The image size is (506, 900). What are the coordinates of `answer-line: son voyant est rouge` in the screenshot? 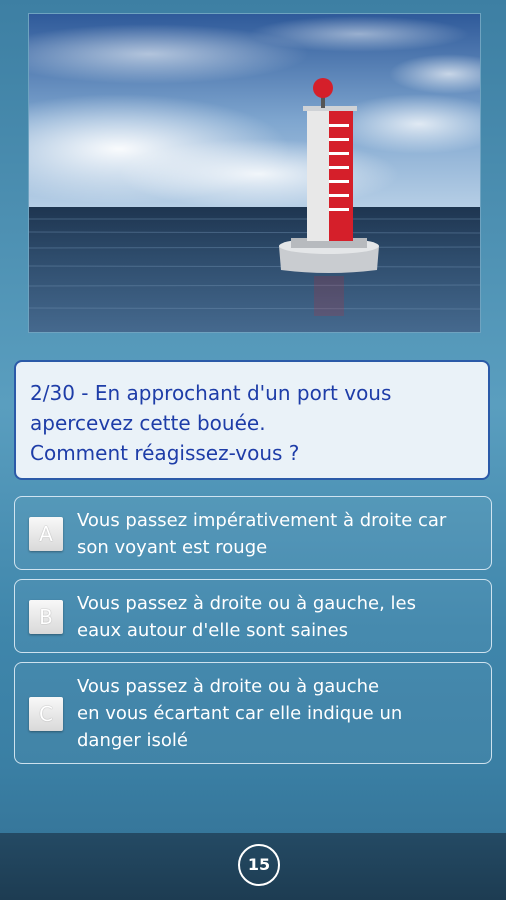 It's located at (172, 547).